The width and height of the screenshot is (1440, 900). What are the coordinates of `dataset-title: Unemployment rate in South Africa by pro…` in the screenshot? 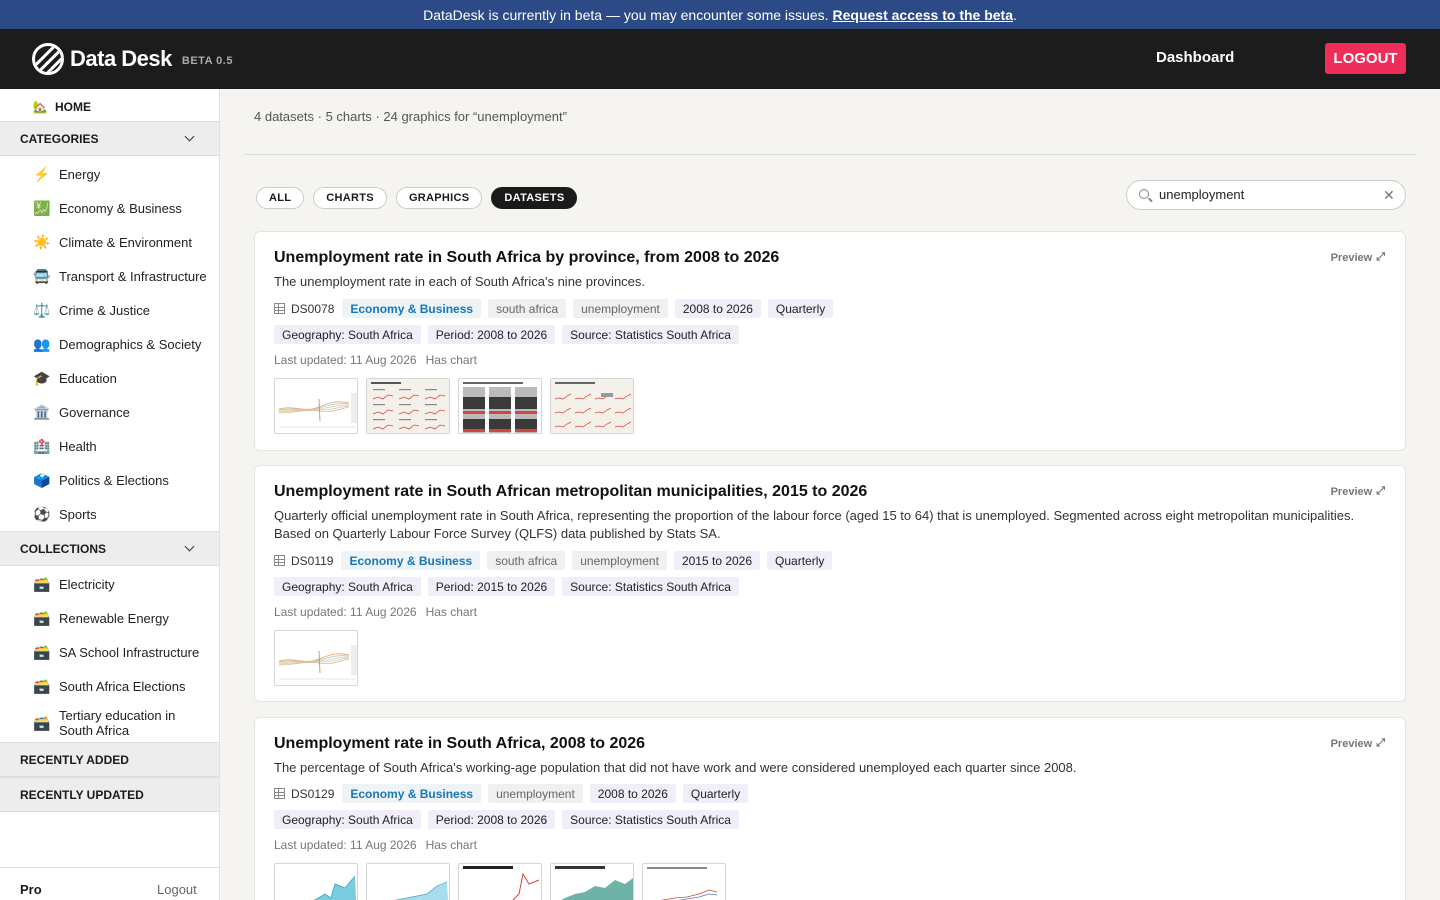 It's located at (526, 258).